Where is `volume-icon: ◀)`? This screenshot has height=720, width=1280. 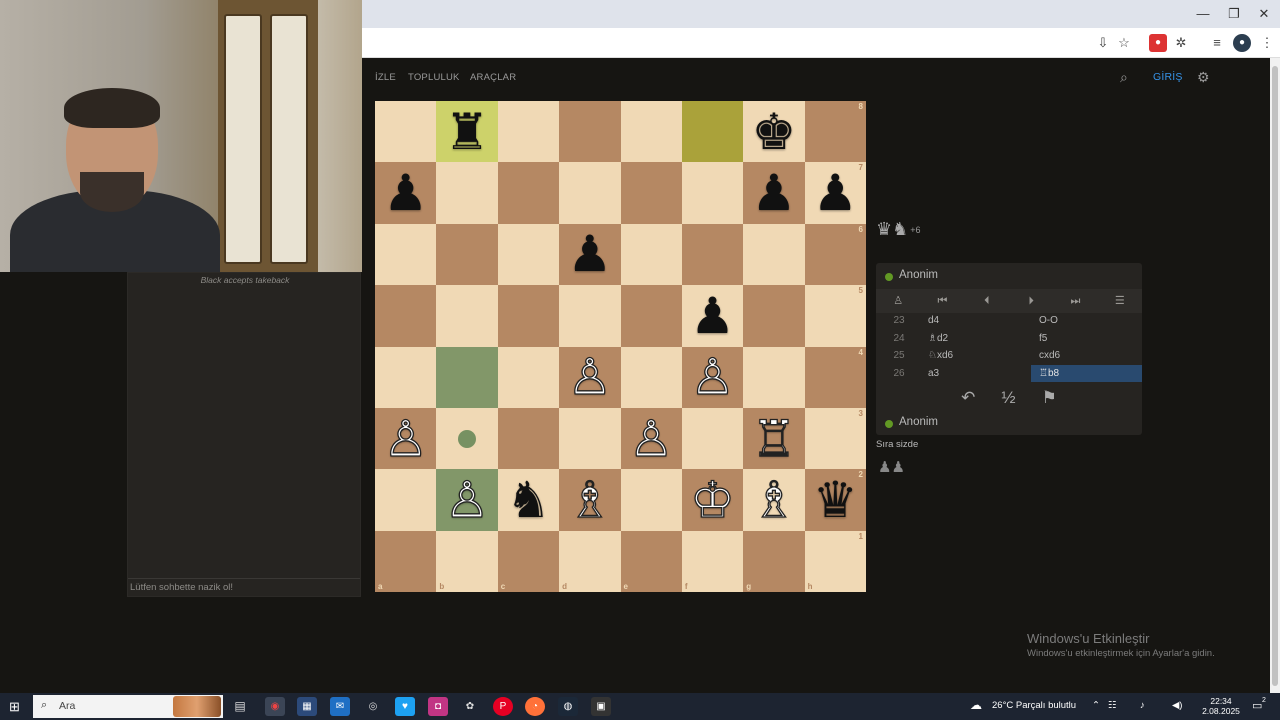
volume-icon: ◀) is located at coordinates (1177, 705).